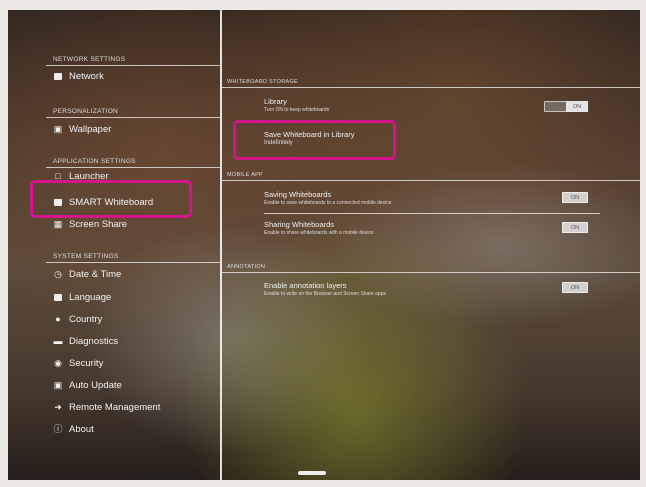 The width and height of the screenshot is (646, 487). I want to click on sidebar-item-wallpaper: ▣ Wallpaper, so click(82, 129).